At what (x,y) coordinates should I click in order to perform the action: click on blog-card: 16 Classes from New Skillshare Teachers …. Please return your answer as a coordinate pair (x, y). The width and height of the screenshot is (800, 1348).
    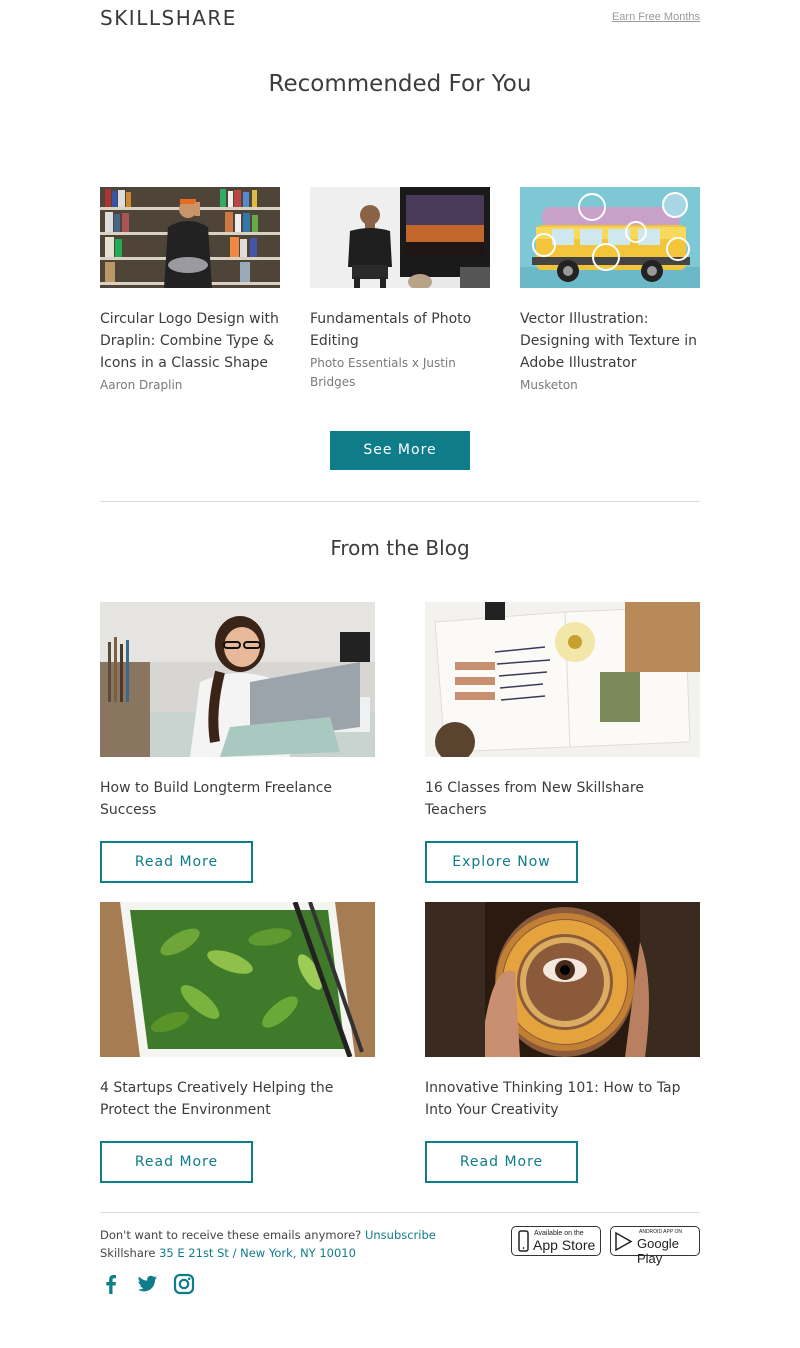
    Looking at the image, I should click on (562, 742).